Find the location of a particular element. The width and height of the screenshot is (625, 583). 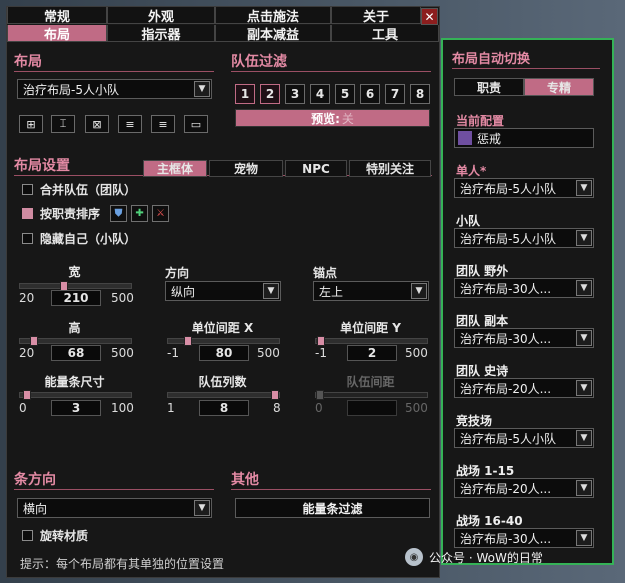

group-3-button: 3 is located at coordinates (295, 94).